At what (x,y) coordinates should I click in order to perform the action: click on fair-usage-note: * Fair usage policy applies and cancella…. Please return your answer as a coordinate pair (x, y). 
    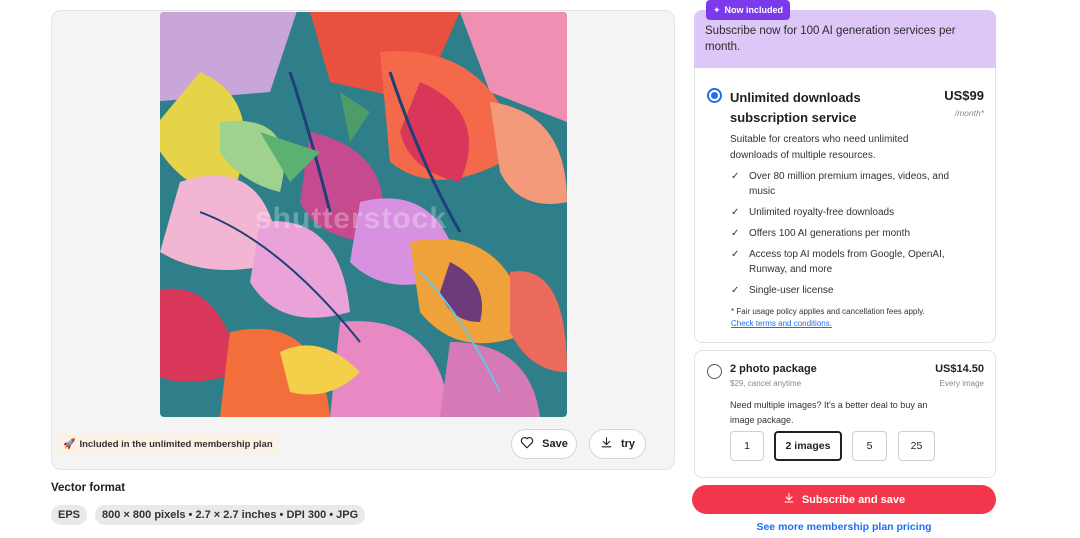
    Looking at the image, I should click on (828, 311).